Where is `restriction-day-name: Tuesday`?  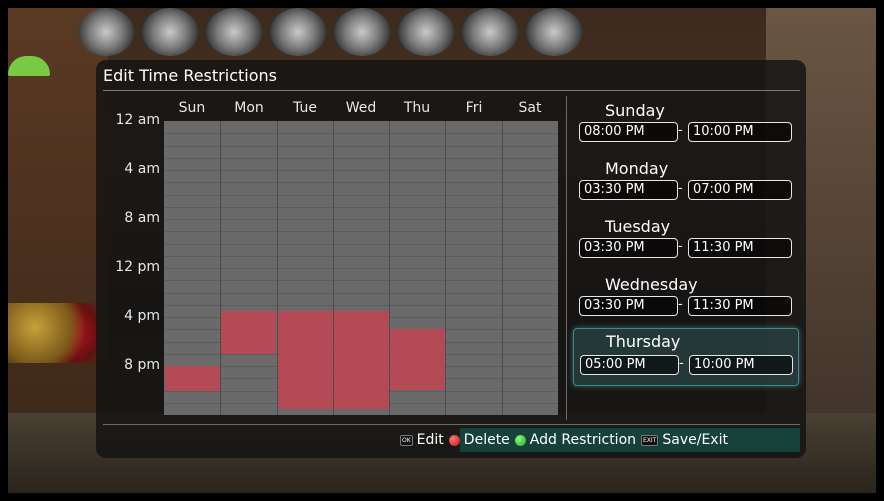
restriction-day-name: Tuesday is located at coordinates (638, 226).